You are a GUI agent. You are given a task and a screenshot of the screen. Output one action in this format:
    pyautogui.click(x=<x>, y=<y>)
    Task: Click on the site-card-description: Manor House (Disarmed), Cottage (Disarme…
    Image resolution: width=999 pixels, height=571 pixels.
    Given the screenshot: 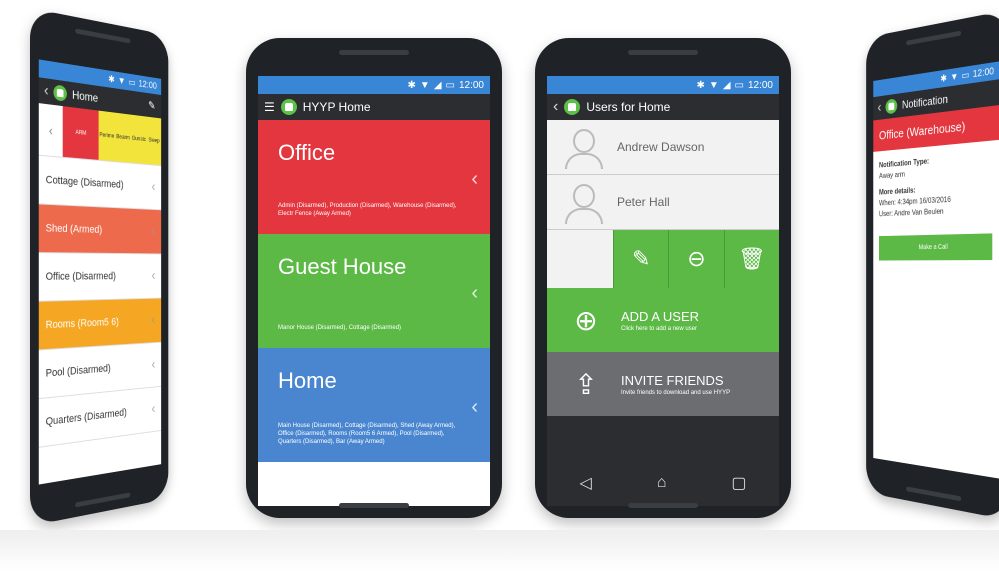 What is the action you would take?
    pyautogui.click(x=340, y=328)
    